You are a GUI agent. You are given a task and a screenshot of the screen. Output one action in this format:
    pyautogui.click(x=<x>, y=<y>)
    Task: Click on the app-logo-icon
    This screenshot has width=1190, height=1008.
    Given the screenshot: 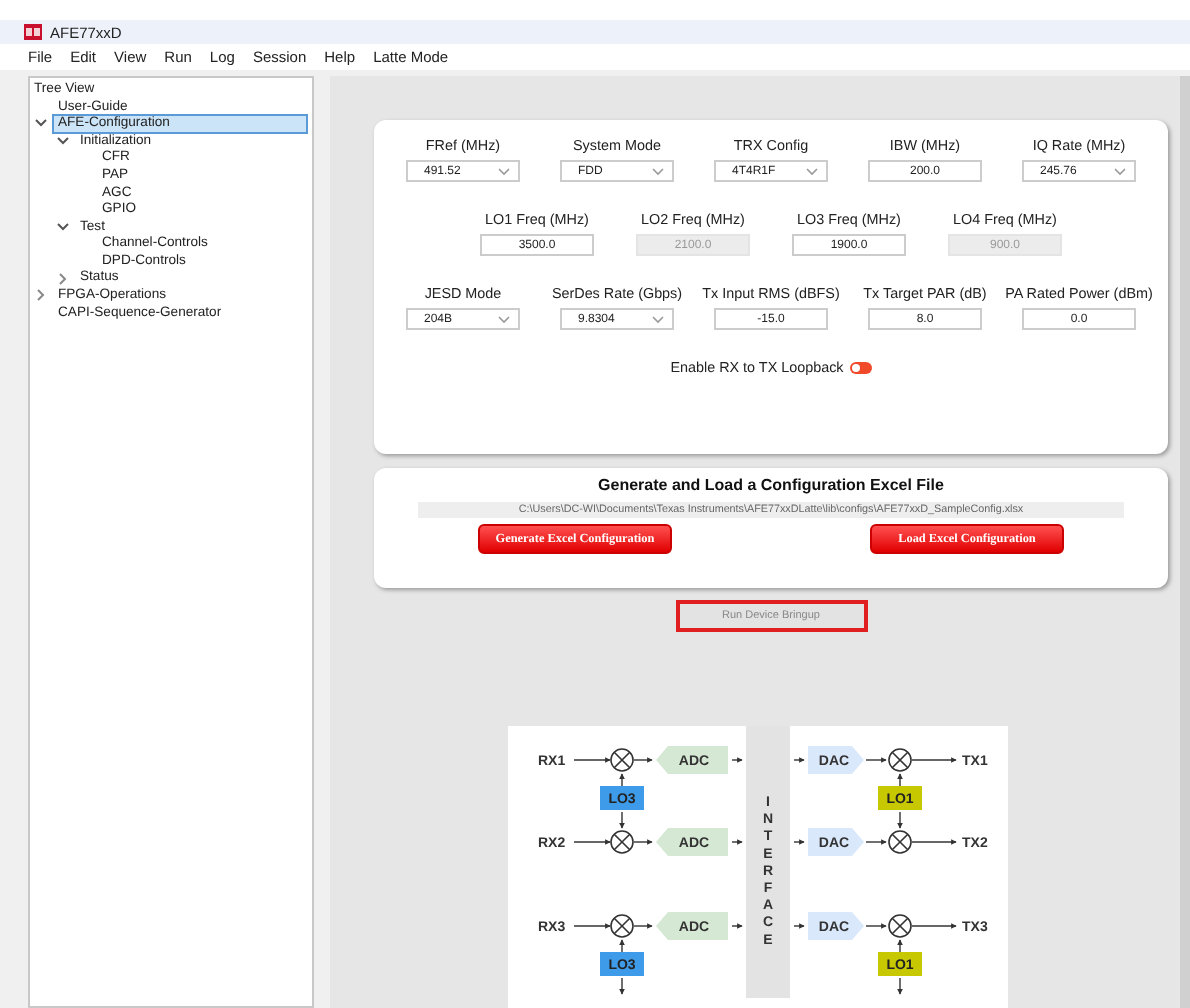 What is the action you would take?
    pyautogui.click(x=33, y=32)
    